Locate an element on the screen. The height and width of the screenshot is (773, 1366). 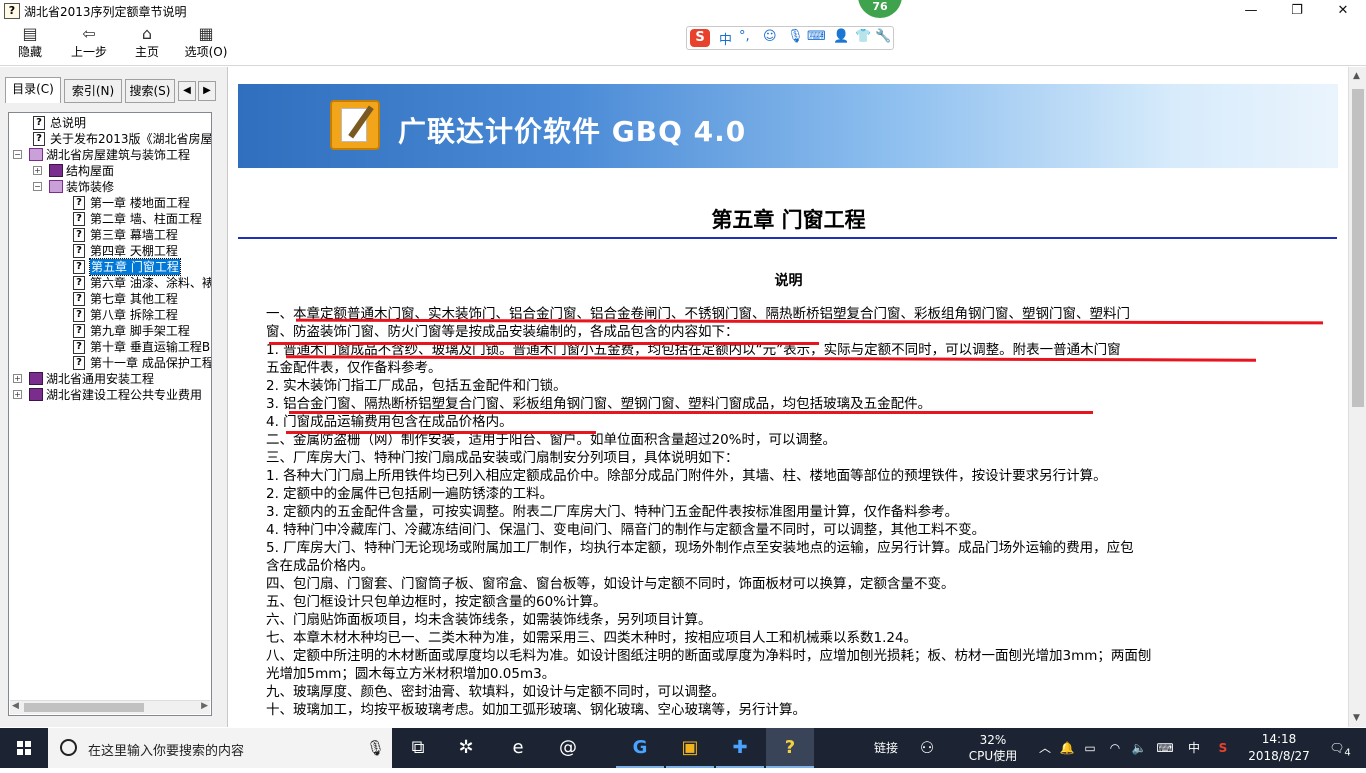
chevron-up-icon: ︿ is located at coordinates (1045, 748).